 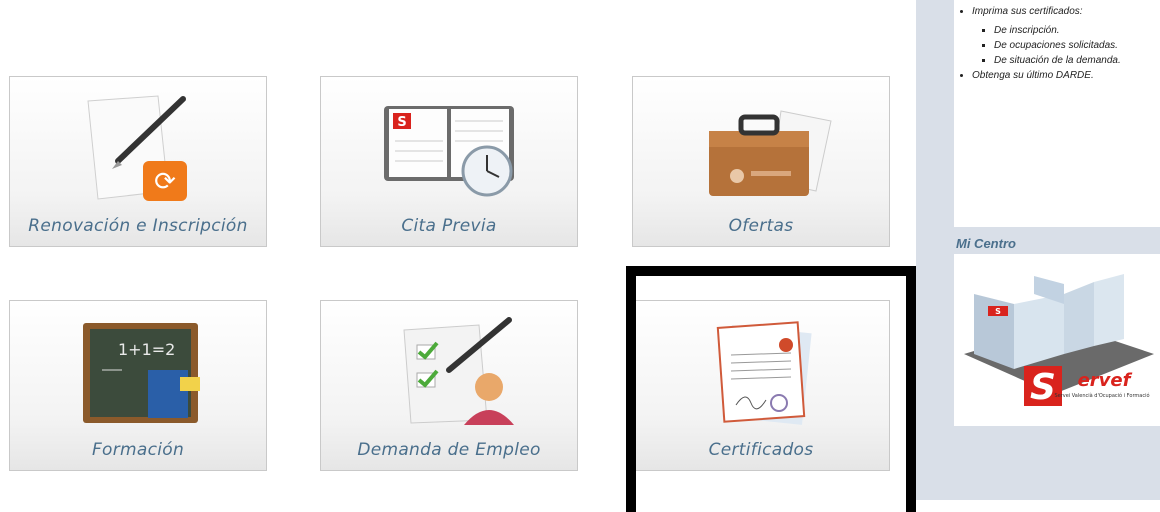 What do you see at coordinates (761, 226) in the screenshot?
I see `tile-label: Ofertas` at bounding box center [761, 226].